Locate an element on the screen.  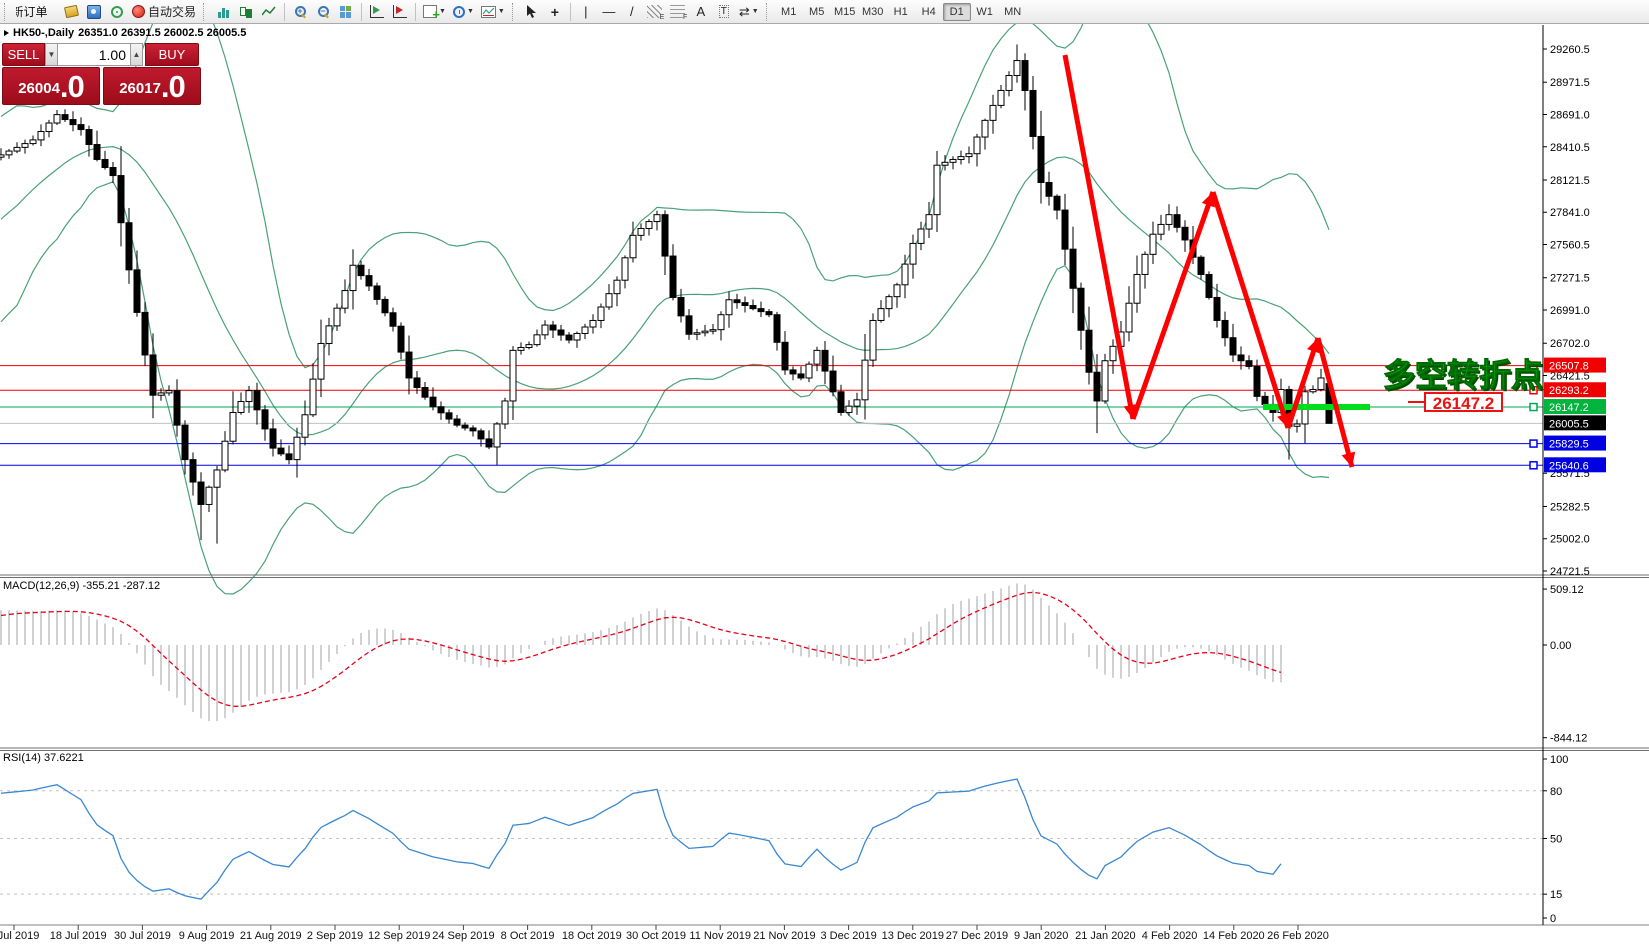
trendline-icon: / is located at coordinates (632, 11).